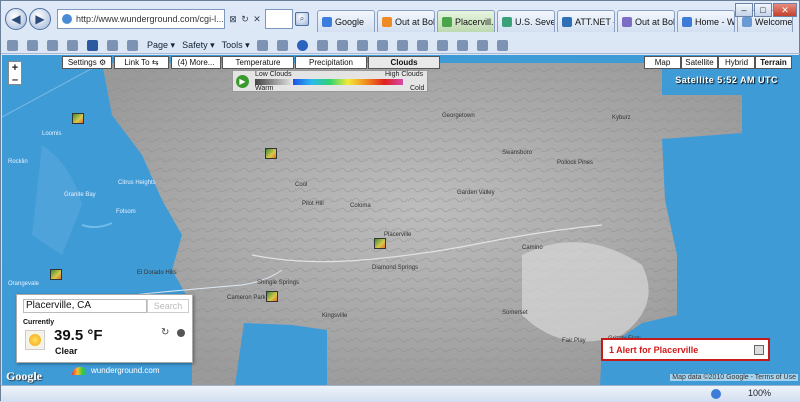  Describe the element at coordinates (157, 273) in the screenshot. I see `city-label: El Dorado Hills` at that location.